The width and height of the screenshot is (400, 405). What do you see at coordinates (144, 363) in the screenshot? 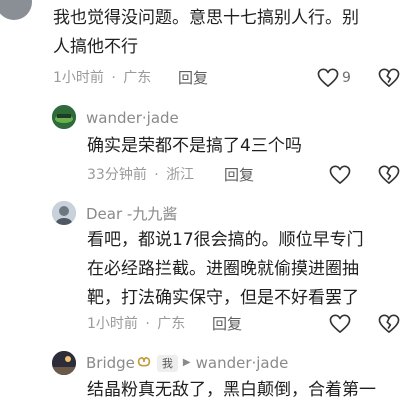
I see `pretzel-emoji-icon` at bounding box center [144, 363].